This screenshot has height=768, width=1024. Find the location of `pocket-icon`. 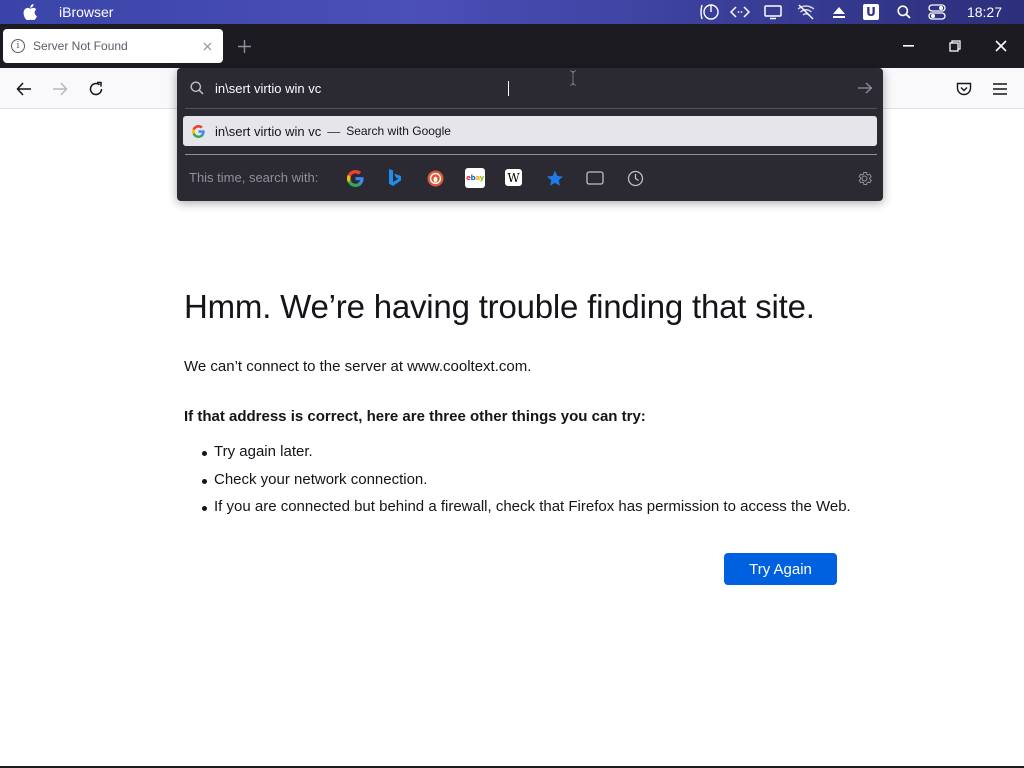

pocket-icon is located at coordinates (964, 89).